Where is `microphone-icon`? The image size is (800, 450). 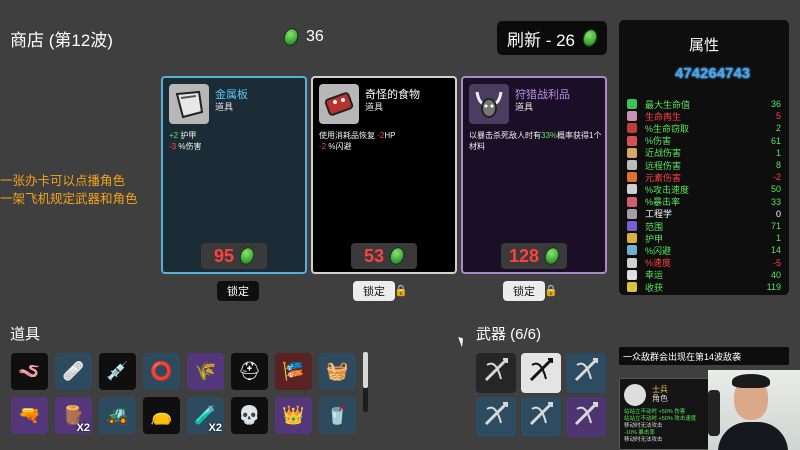 microphone-icon is located at coordinates (714, 413).